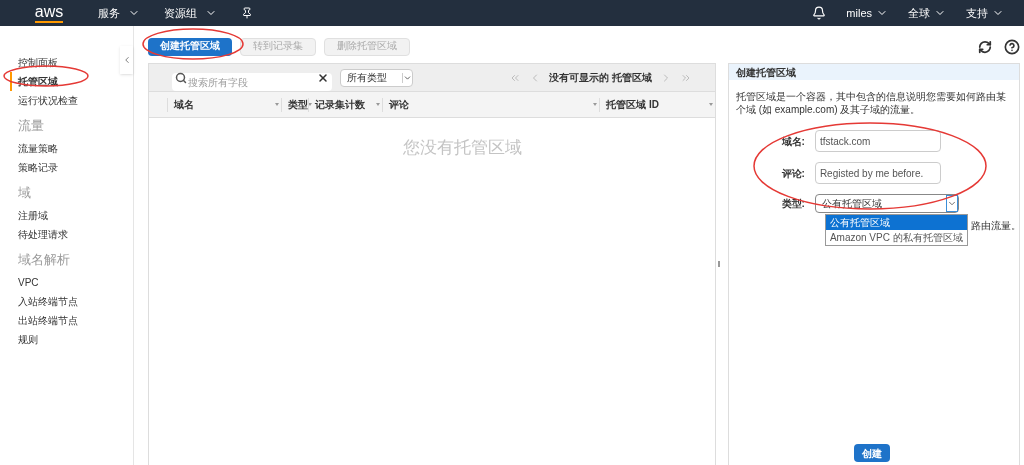 The height and width of the screenshot is (465, 1024). What do you see at coordinates (995, 226) in the screenshot?
I see `description-fragment: 路由流量。` at bounding box center [995, 226].